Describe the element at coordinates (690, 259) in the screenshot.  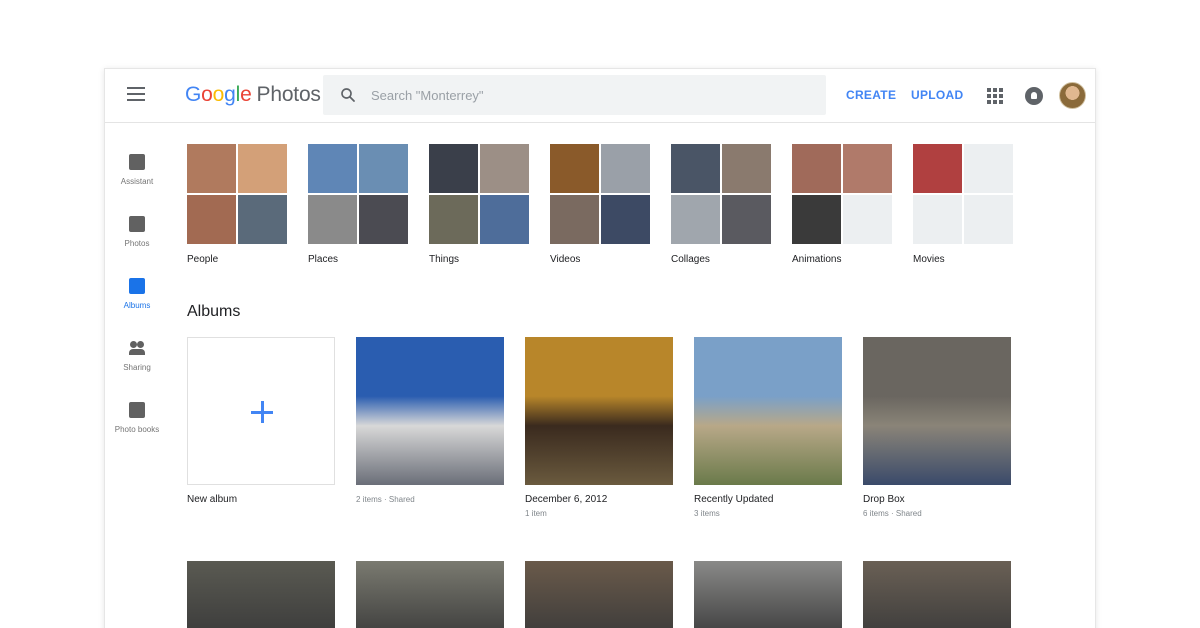
I see `category-label: Collages` at that location.